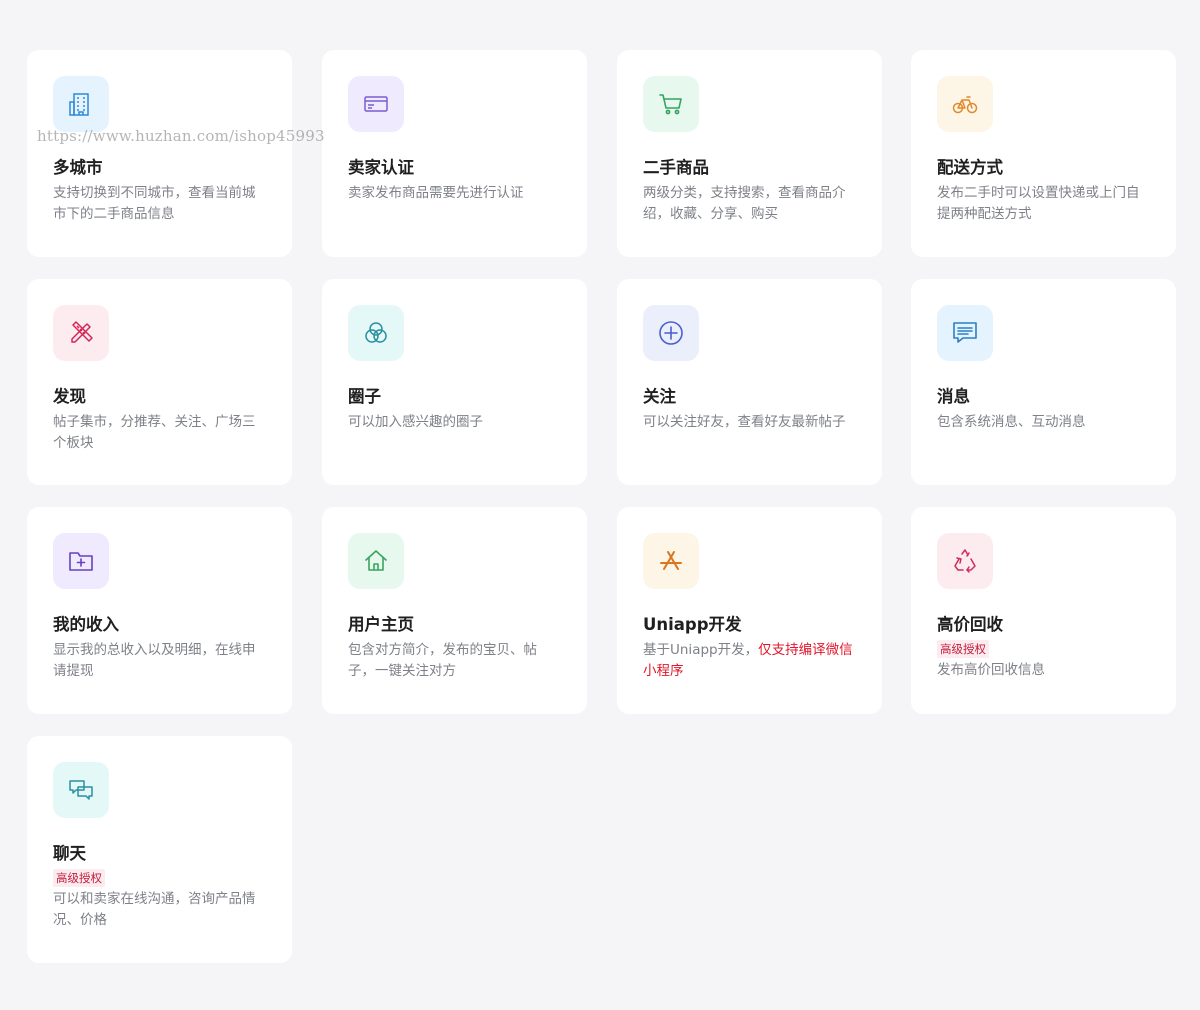 The image size is (1200, 1010). I want to click on feature-desc: 可以关注好友，查看好友最新帖子, so click(744, 422).